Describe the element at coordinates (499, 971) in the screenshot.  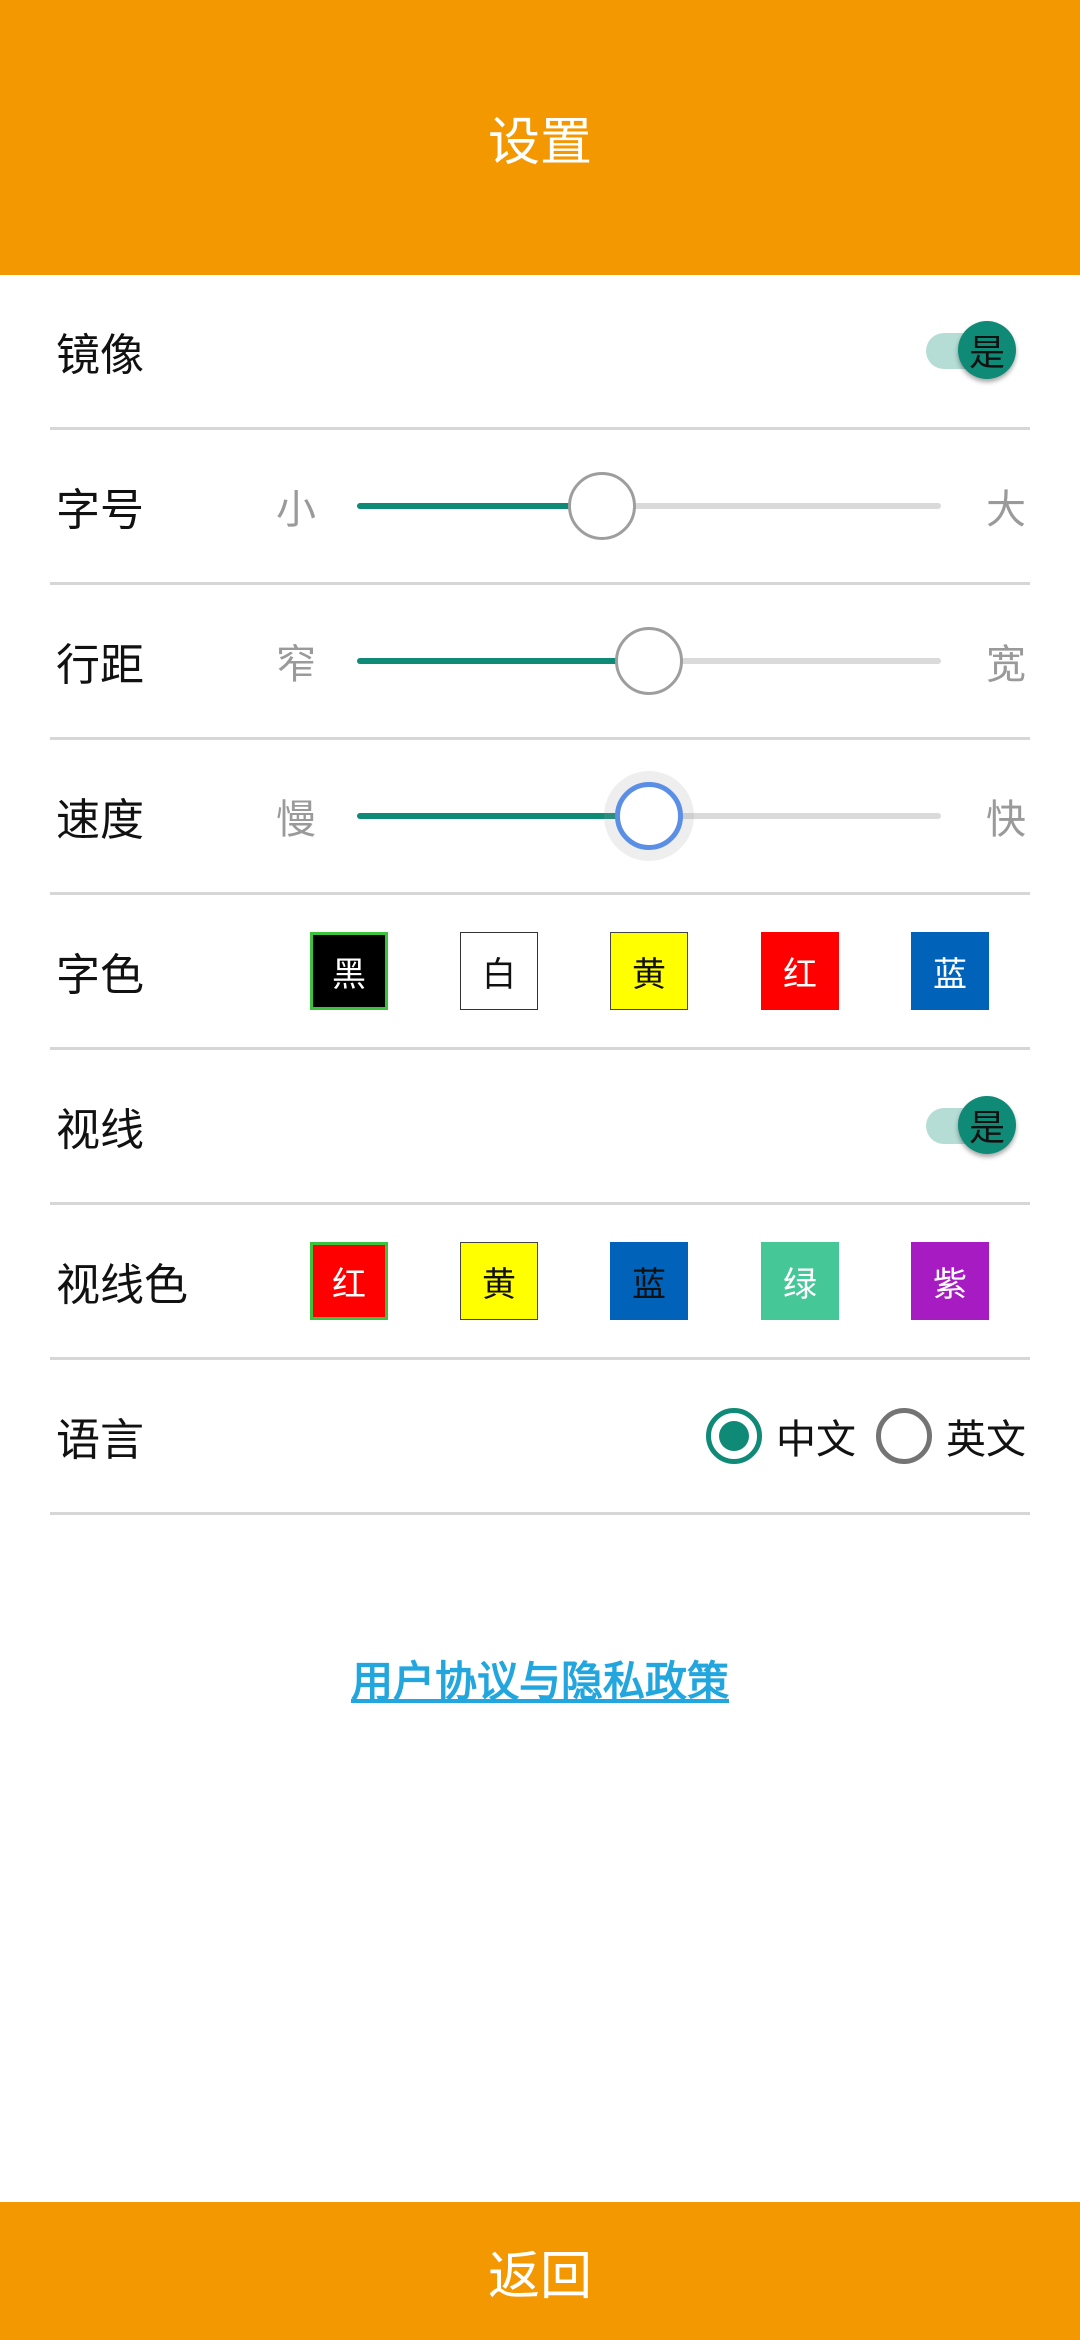
I see `font-color-swatch-white: 白` at that location.